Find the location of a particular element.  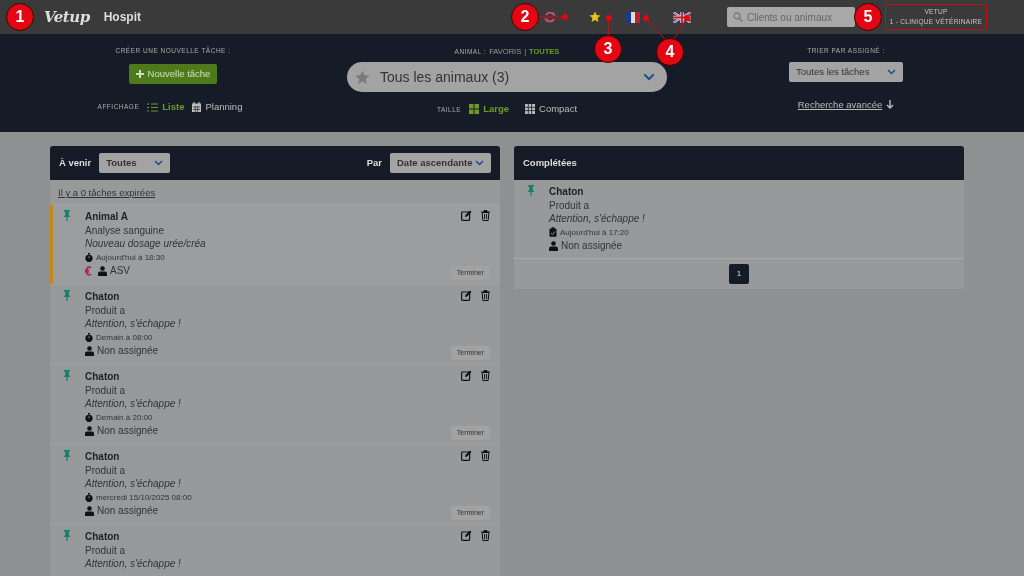

animal-select-value: Tous les animaux (3) is located at coordinates (445, 77).